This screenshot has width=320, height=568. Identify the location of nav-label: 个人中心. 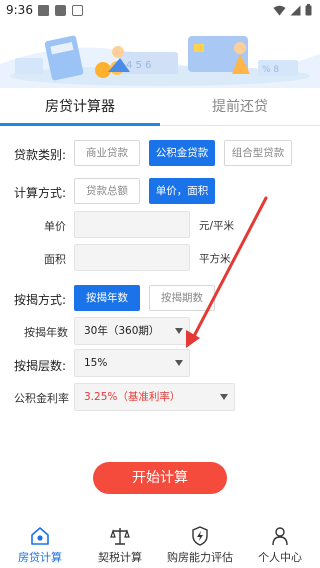
(280, 557).